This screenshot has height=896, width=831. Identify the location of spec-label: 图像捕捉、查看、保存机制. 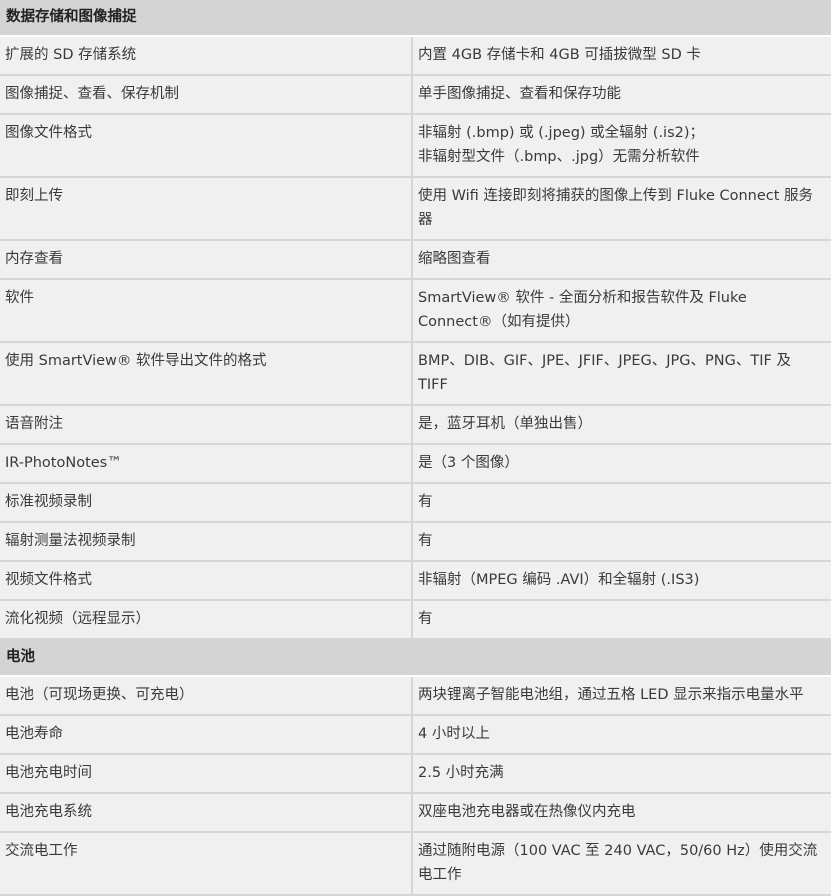
(206, 95).